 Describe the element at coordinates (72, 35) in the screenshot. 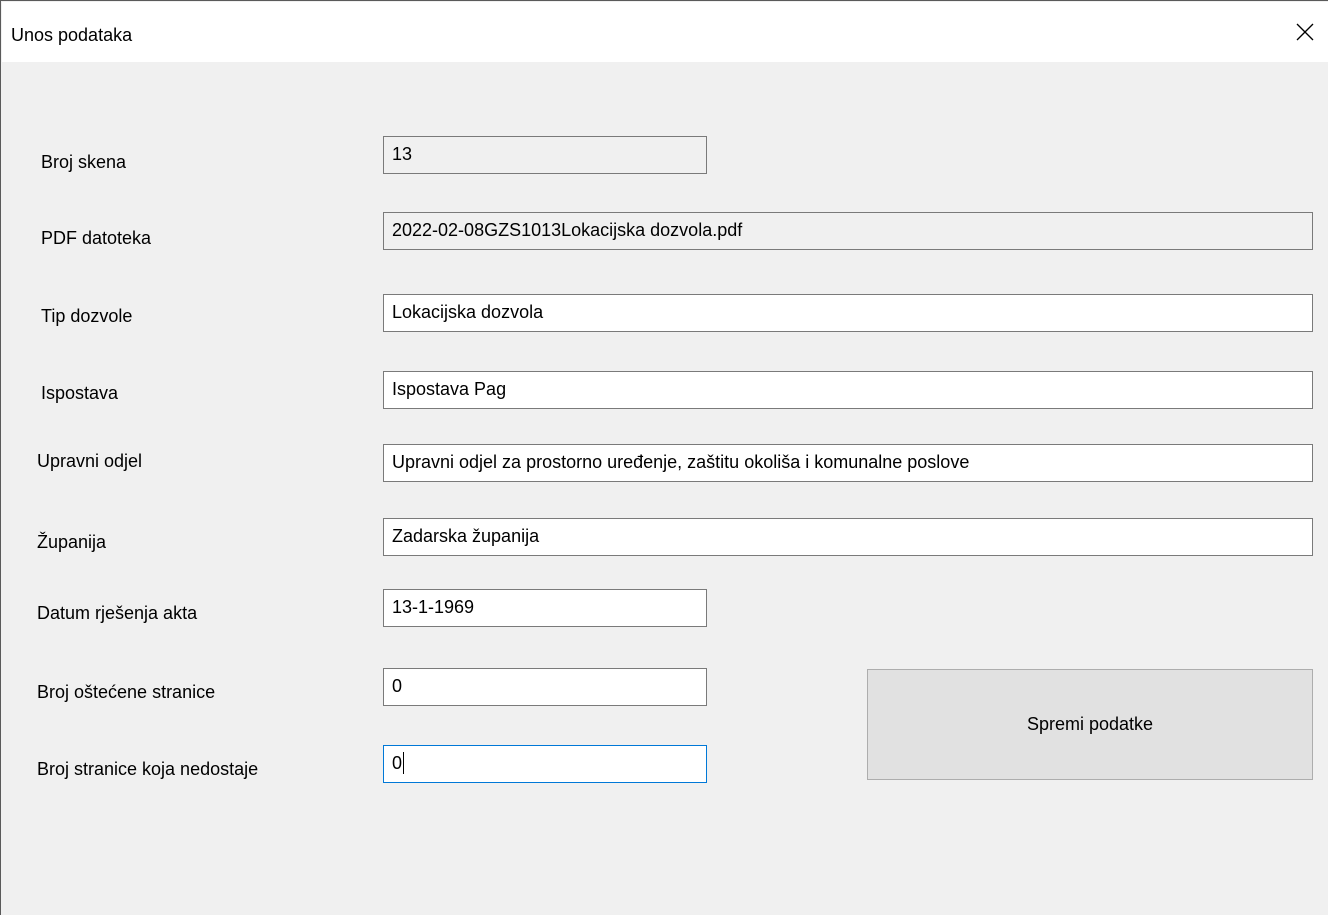

I see `window-title: Unos podataka` at that location.